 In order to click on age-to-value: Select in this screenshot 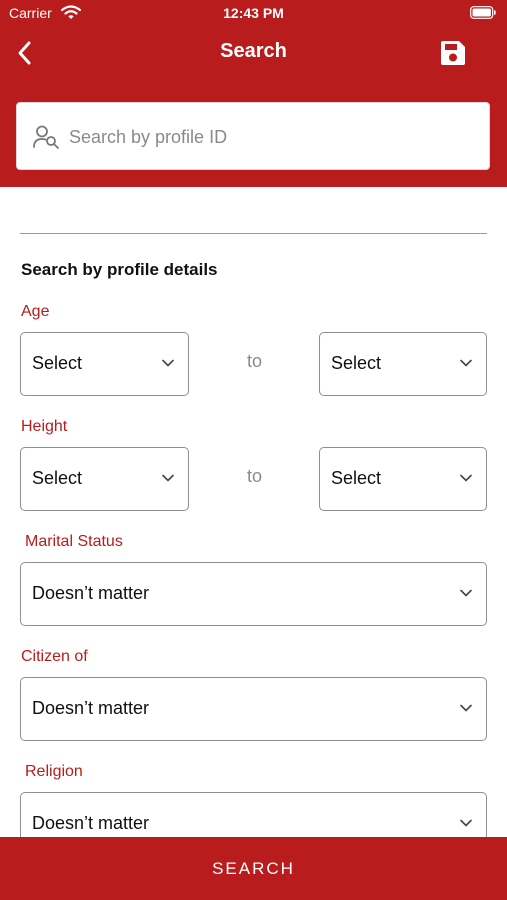, I will do `click(356, 363)`.